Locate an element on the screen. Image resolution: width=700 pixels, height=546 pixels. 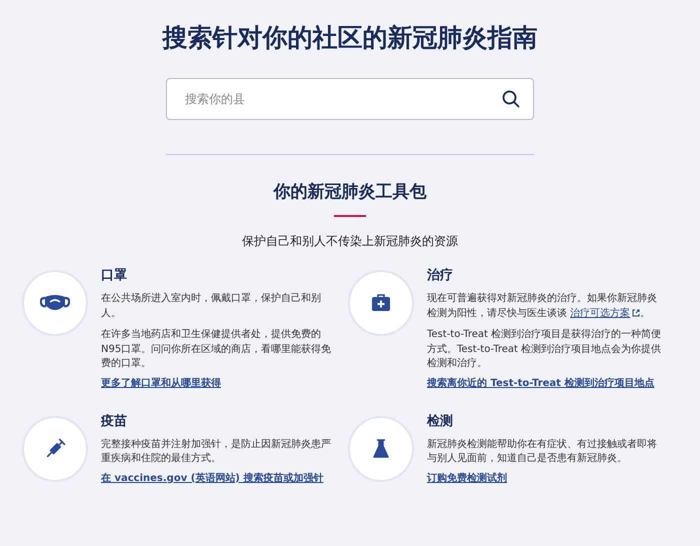
external-link-icon is located at coordinates (636, 312).